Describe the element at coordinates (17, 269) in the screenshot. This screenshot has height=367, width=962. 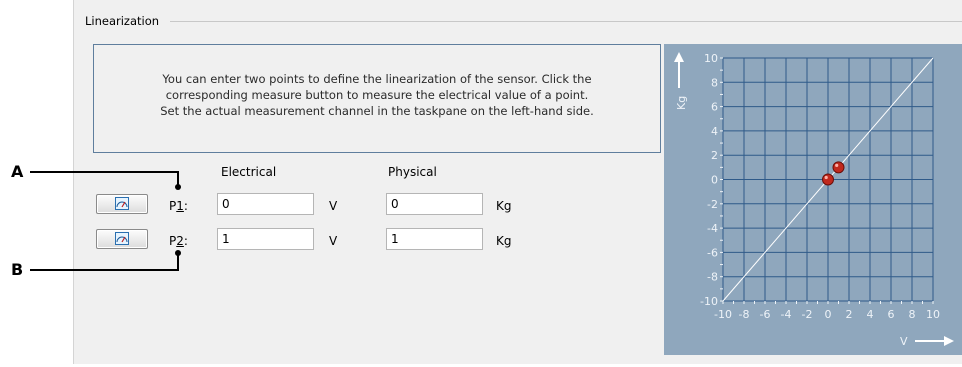
I see `callout-b-label: B` at that location.